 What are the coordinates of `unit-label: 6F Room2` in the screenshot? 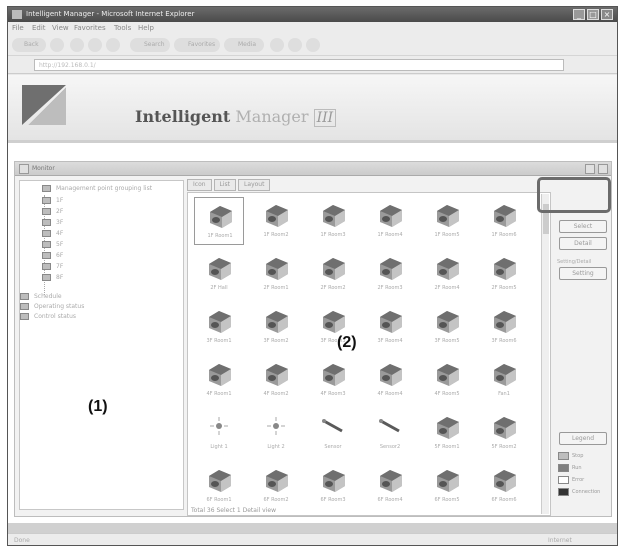 It's located at (276, 500).